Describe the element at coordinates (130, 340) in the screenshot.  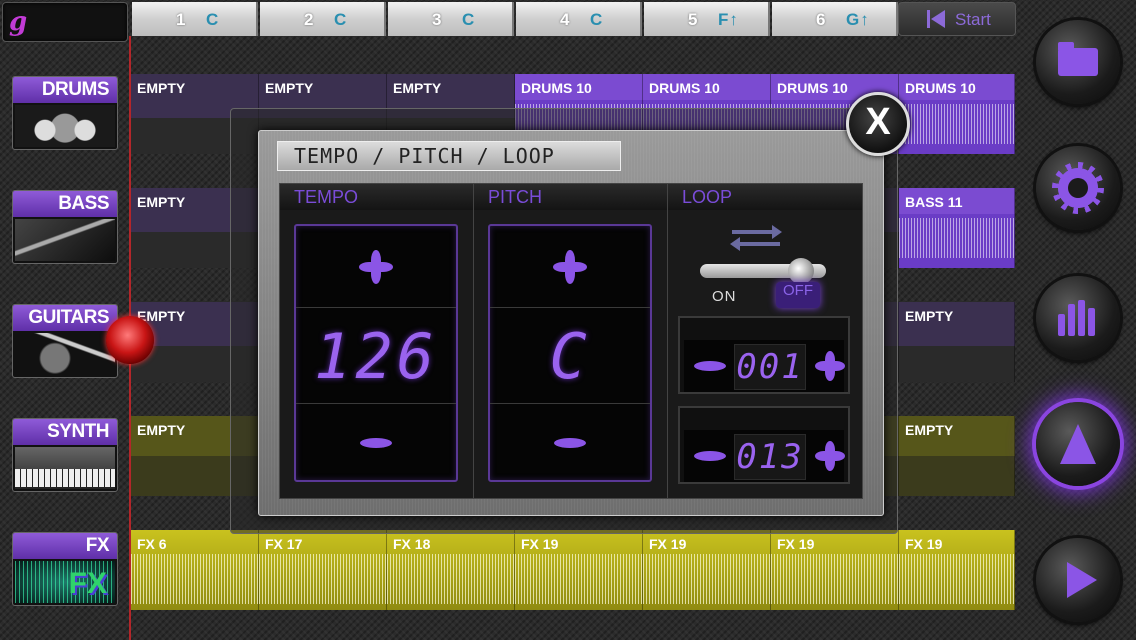
I see `playhead-handle` at that location.